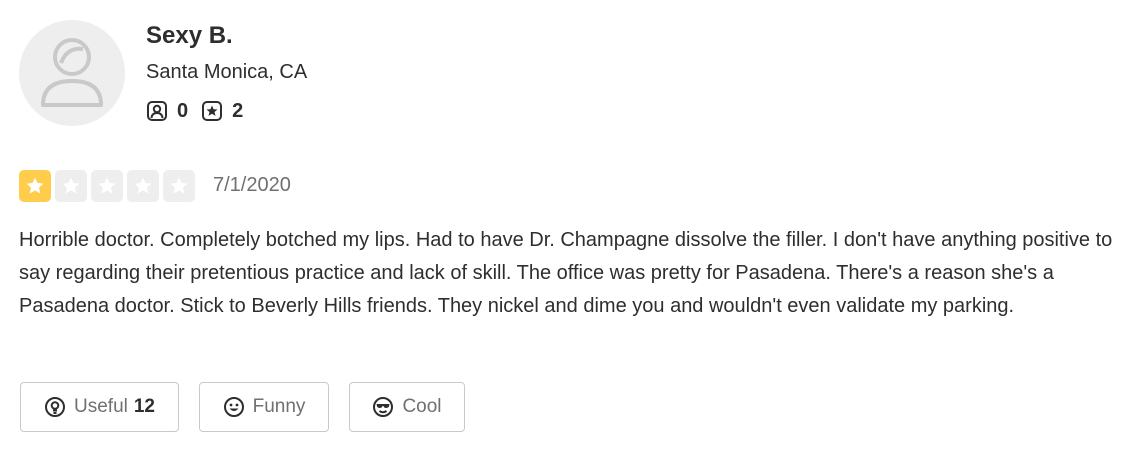 The width and height of the screenshot is (1121, 458). I want to click on star-rating, so click(109, 186).